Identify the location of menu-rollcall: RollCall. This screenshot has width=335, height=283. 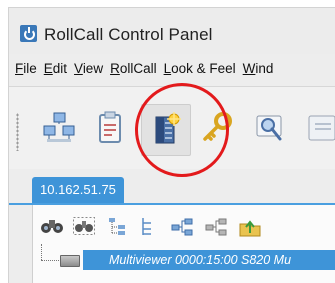
(133, 68).